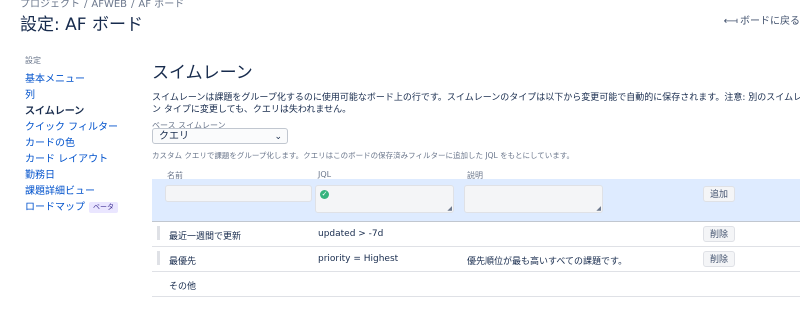 This screenshot has height=318, width=800. Describe the element at coordinates (324, 194) in the screenshot. I see `jql-valid-icon: ✓` at that location.